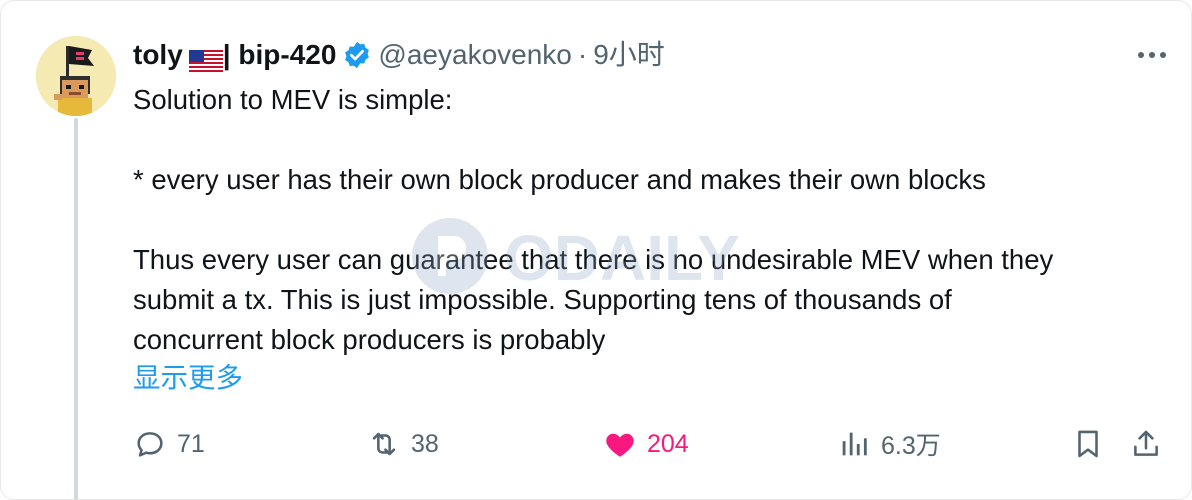  What do you see at coordinates (280, 55) in the screenshot?
I see `author-name-suffix: | bip-420` at bounding box center [280, 55].